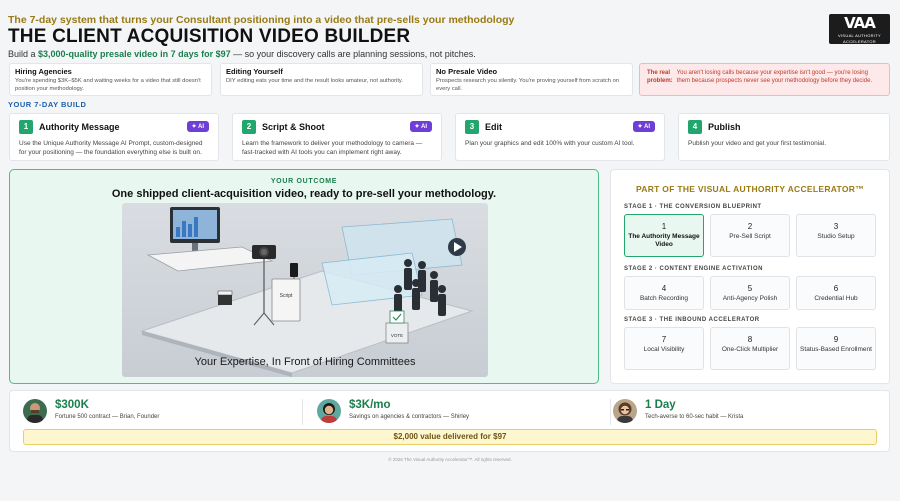 This screenshot has height=501, width=900. I want to click on module-label: One-Click Multiplier, so click(750, 349).